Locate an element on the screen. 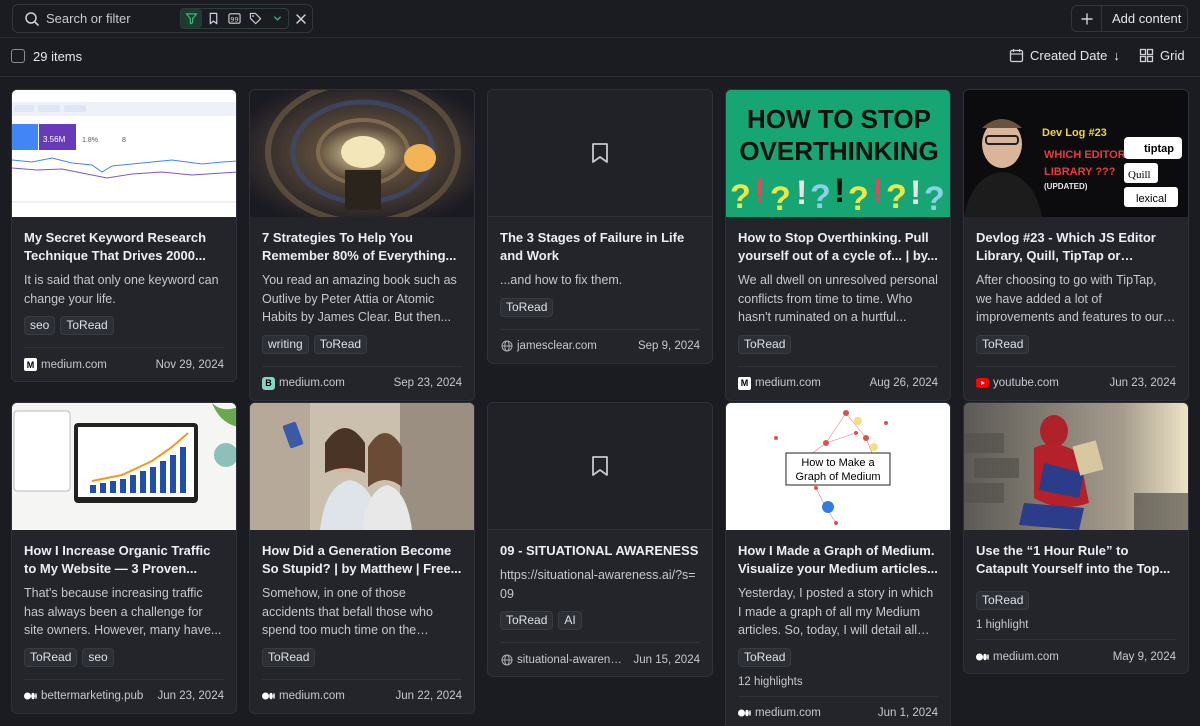 The width and height of the screenshot is (1200, 726). select-all-checkbox is located at coordinates (18, 56).